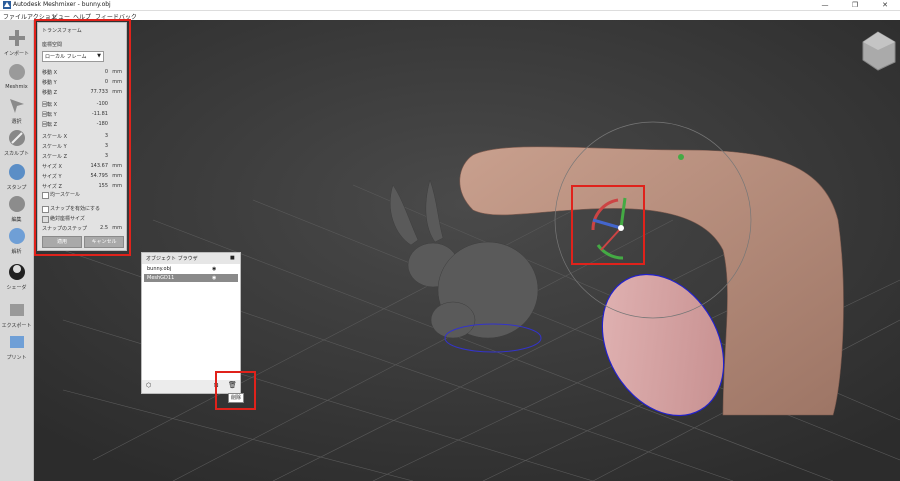  What do you see at coordinates (82, 147) in the screenshot?
I see `field-scale-y: スケール Y3` at bounding box center [82, 147].